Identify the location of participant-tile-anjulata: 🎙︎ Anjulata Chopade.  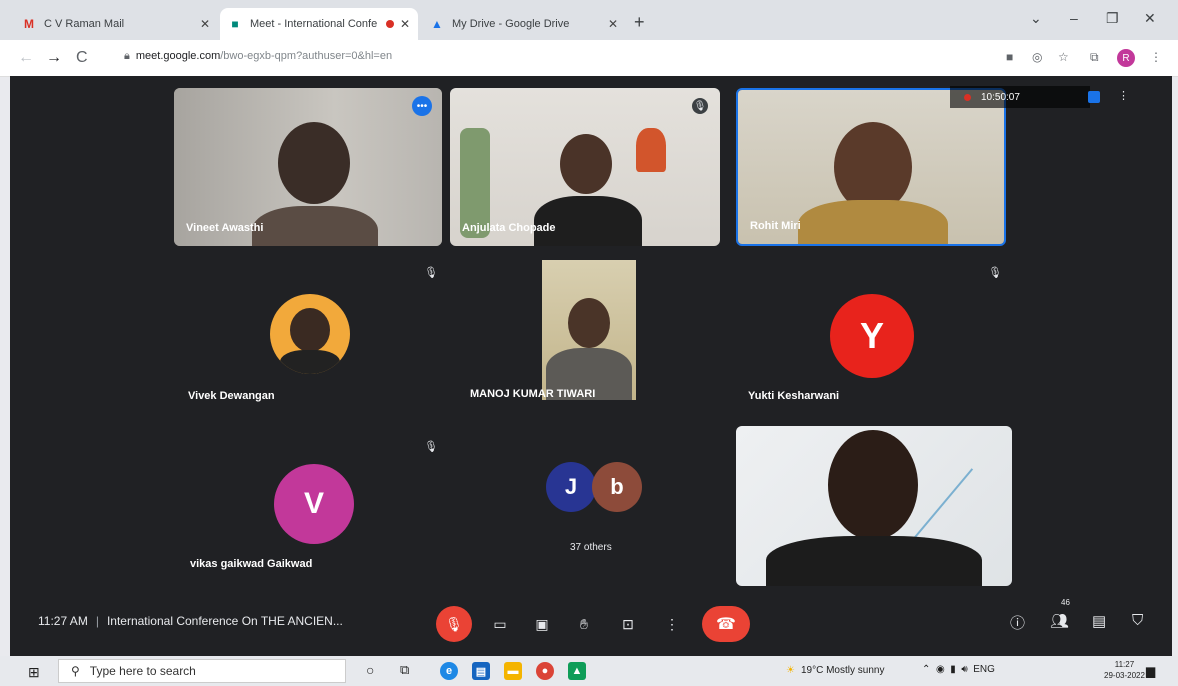
(585, 167).